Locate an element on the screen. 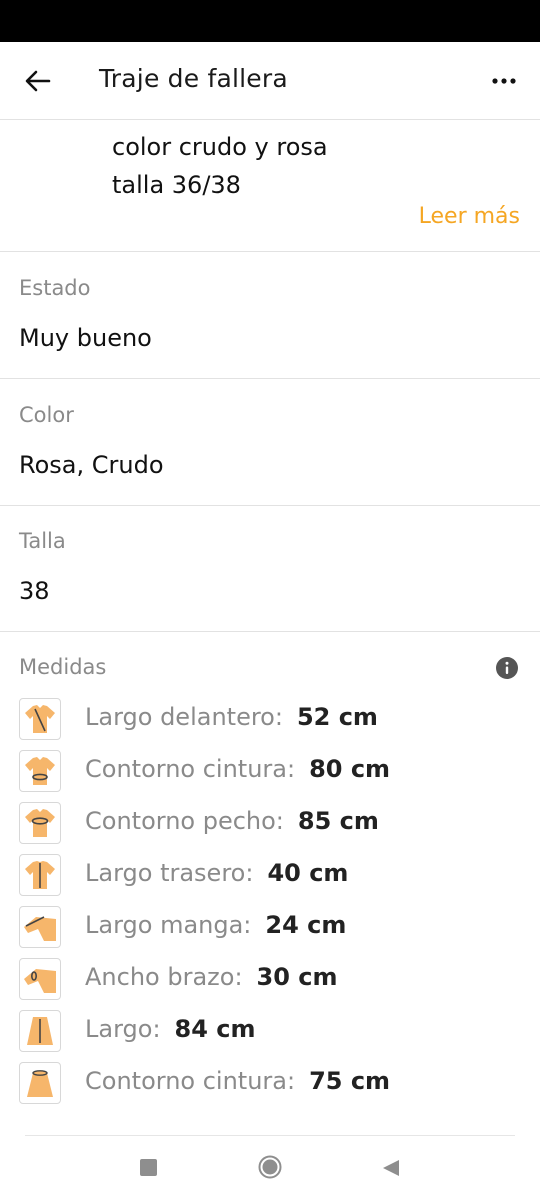 This screenshot has width=540, height=1200. measure-row: Contorno cintura: 80 cm is located at coordinates (269, 771).